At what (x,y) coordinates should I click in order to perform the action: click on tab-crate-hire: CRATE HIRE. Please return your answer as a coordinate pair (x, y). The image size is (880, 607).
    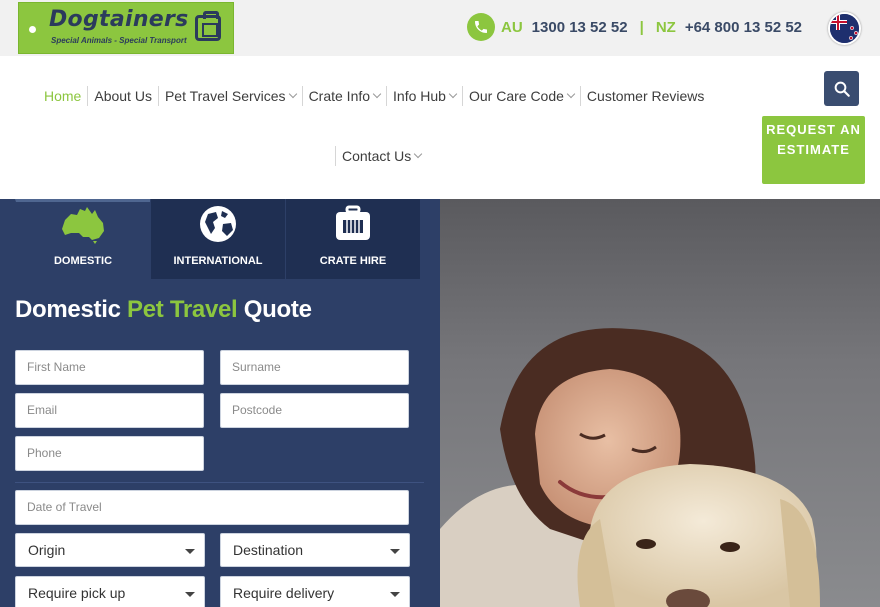
    Looking at the image, I should click on (352, 239).